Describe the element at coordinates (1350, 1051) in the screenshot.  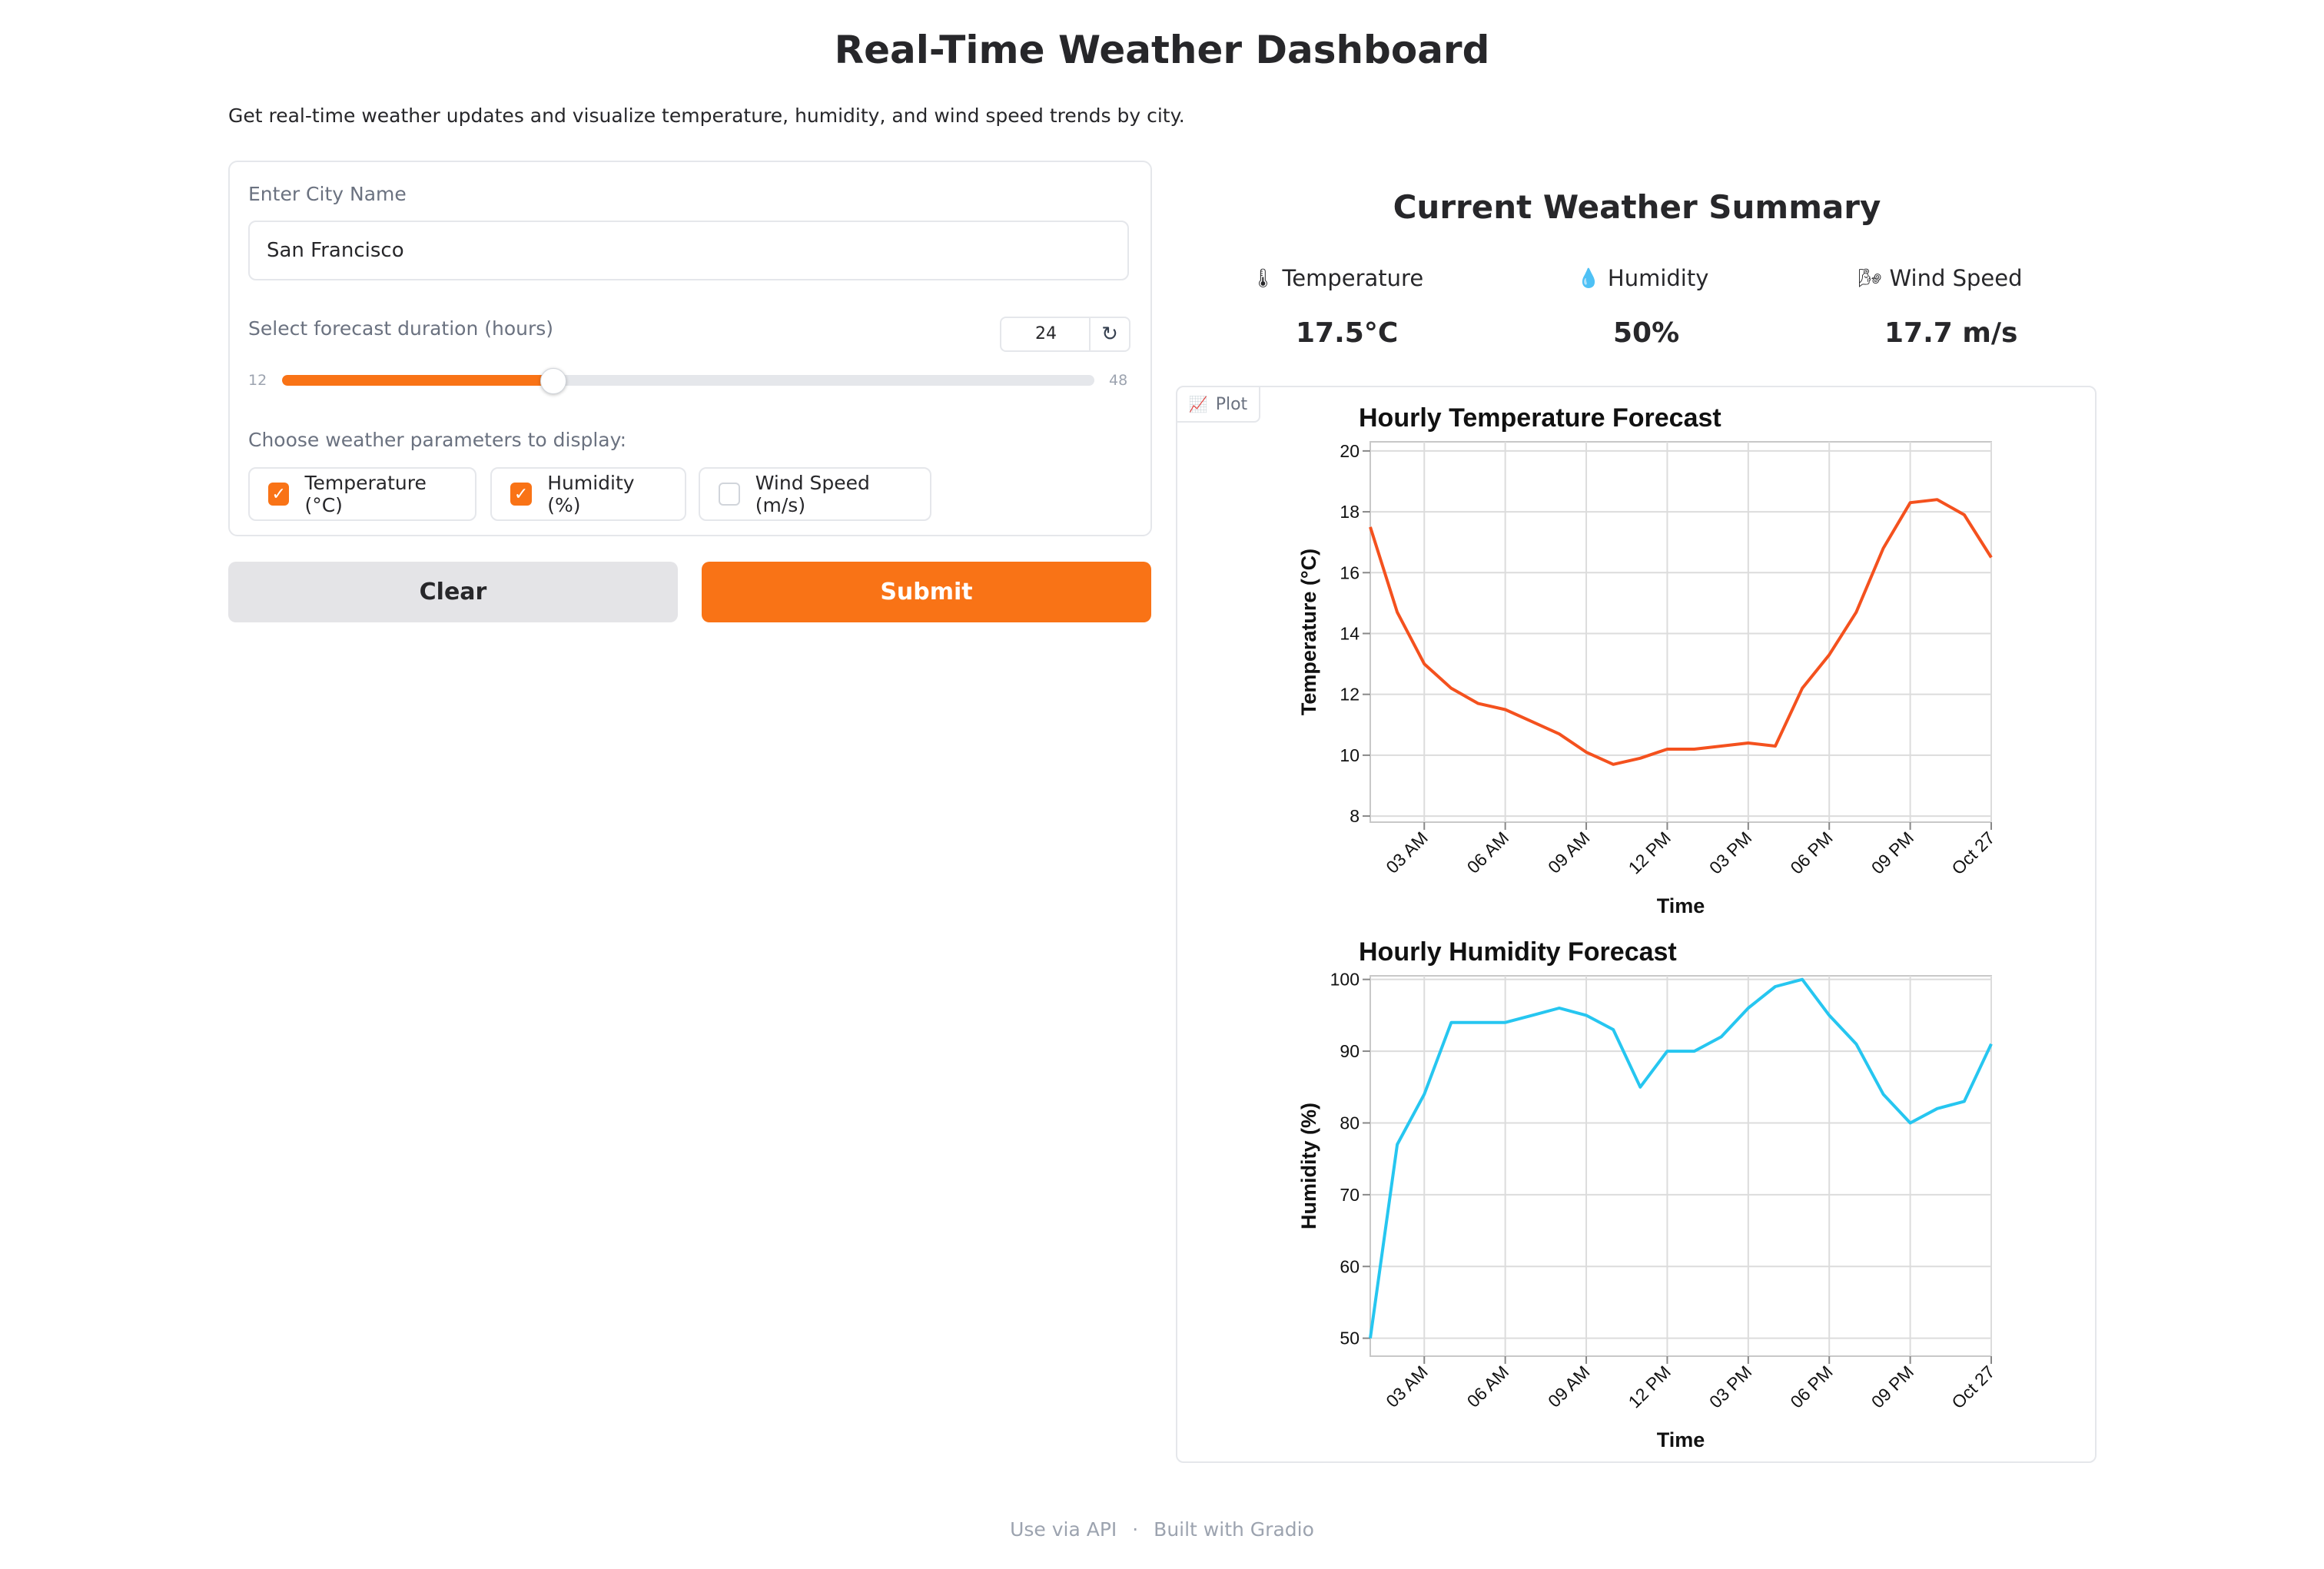
I see `y-tick-label: 90` at that location.